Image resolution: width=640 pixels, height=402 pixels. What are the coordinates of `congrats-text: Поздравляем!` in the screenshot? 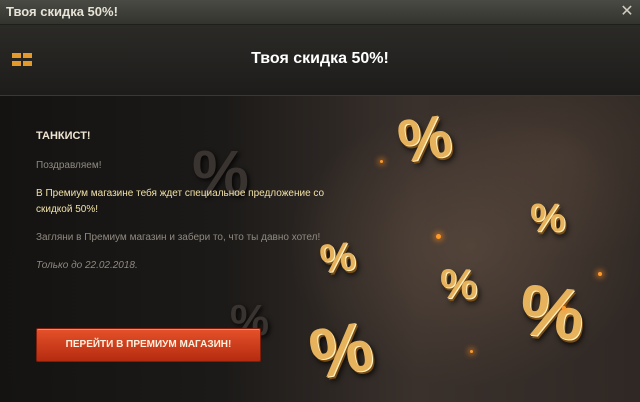 It's located at (69, 165).